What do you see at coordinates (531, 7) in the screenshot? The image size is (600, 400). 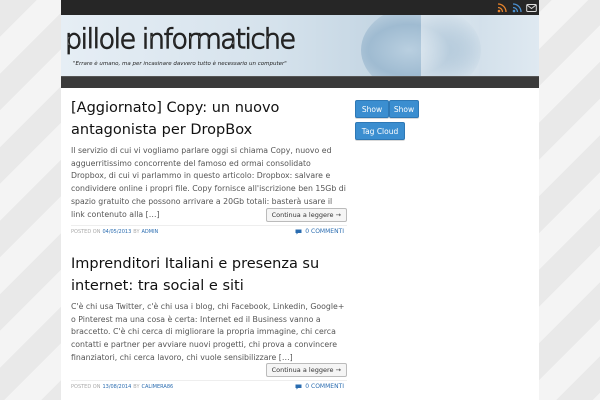 I see `mail-icon` at bounding box center [531, 7].